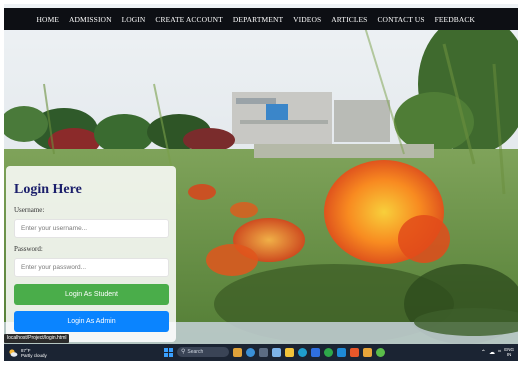 The width and height of the screenshot is (522, 367). I want to click on login-as-admin-button: Login As Admin, so click(91, 321).